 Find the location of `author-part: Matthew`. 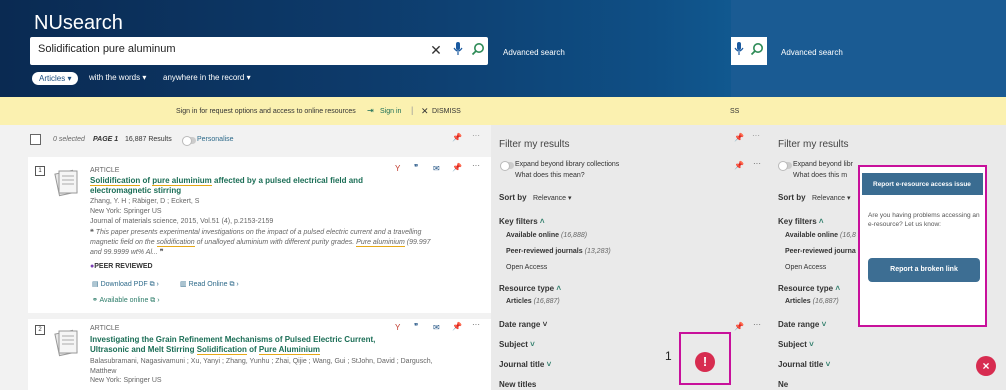

author-part: Matthew is located at coordinates (103, 371).